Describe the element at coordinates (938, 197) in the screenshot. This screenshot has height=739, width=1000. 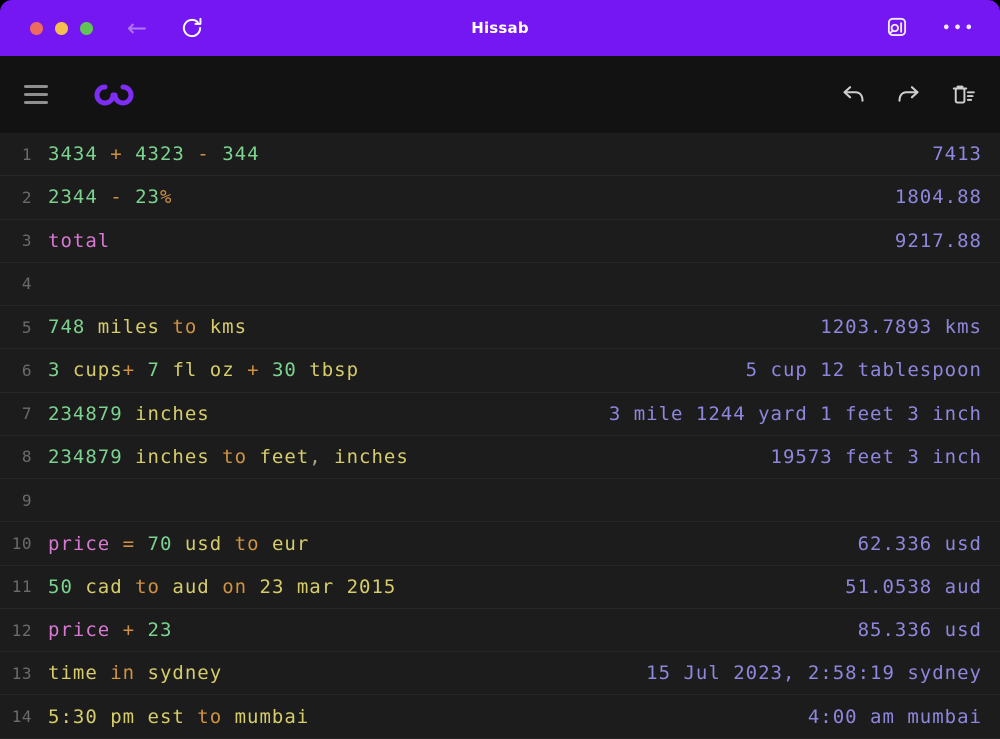
I see `result-text: 1804.88` at that location.